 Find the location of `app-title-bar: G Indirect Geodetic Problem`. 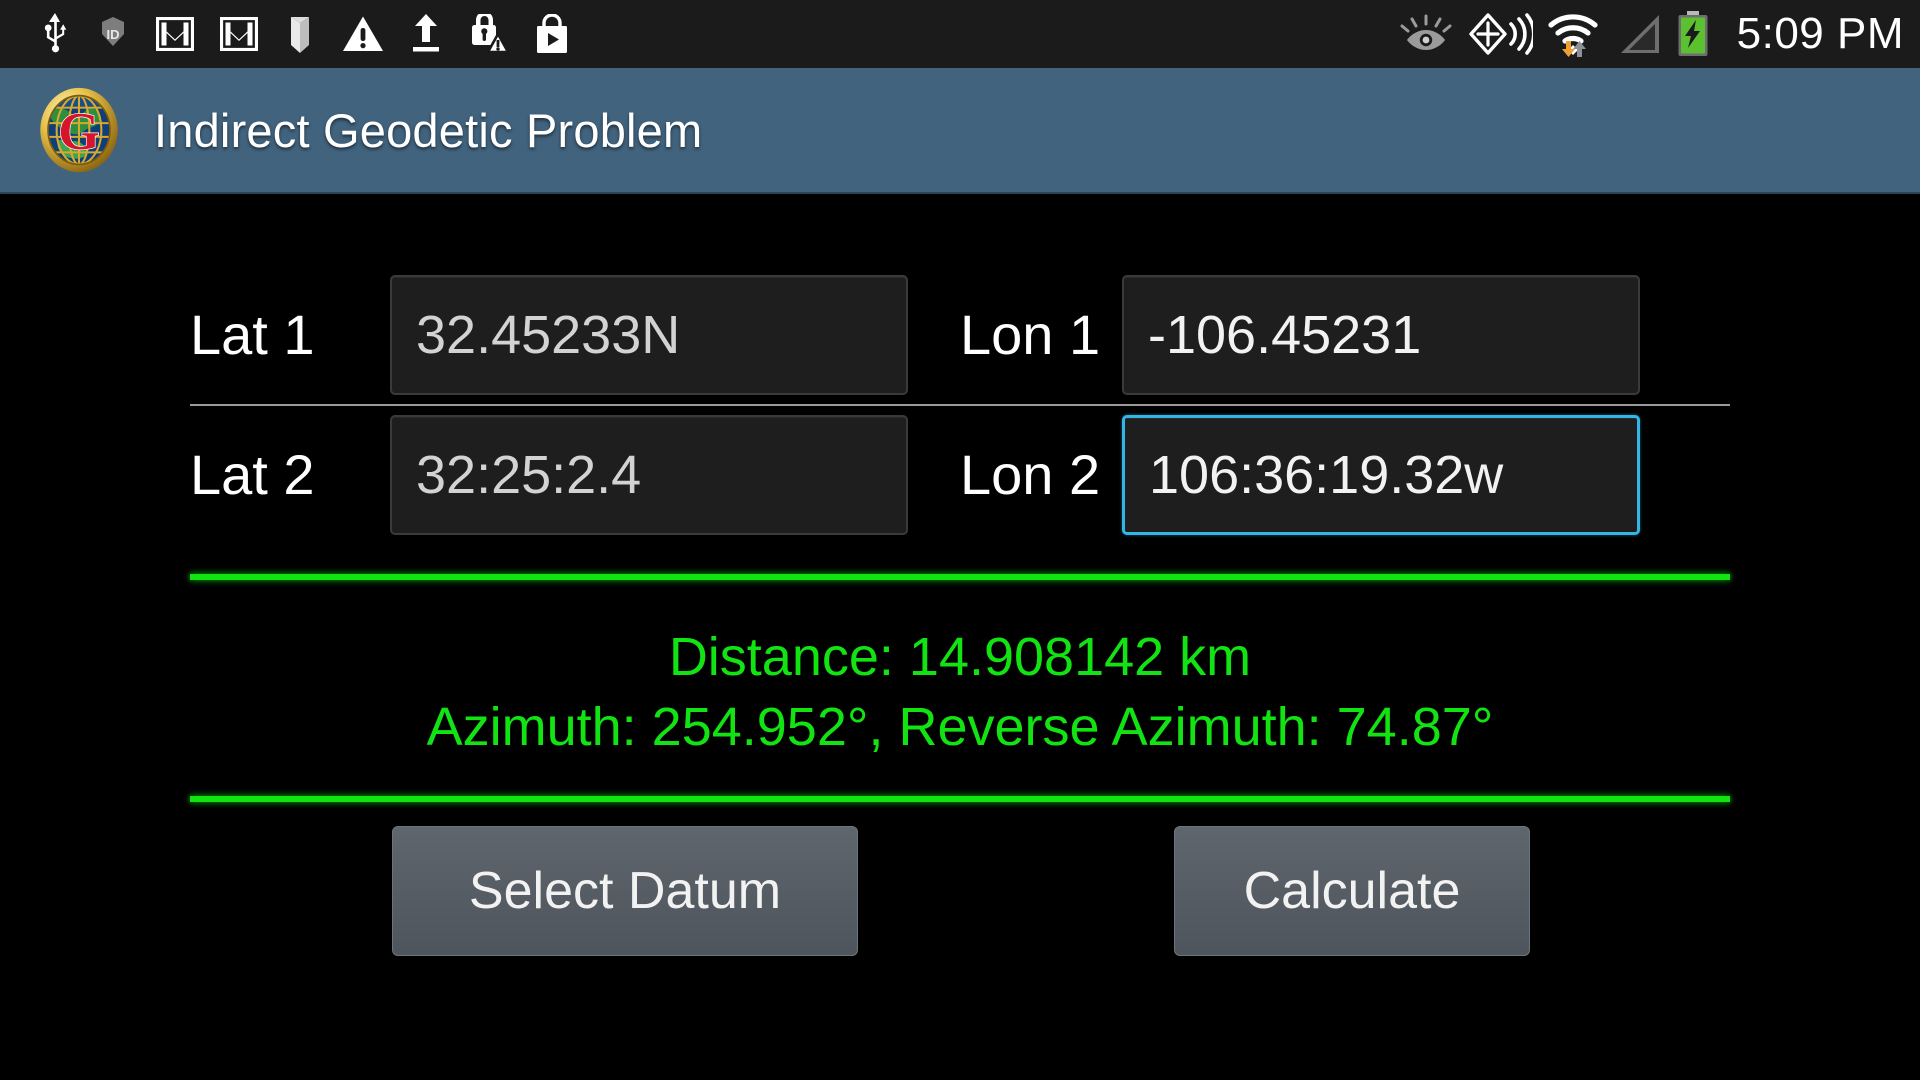

app-title-bar: G Indirect Geodetic Problem is located at coordinates (960, 131).